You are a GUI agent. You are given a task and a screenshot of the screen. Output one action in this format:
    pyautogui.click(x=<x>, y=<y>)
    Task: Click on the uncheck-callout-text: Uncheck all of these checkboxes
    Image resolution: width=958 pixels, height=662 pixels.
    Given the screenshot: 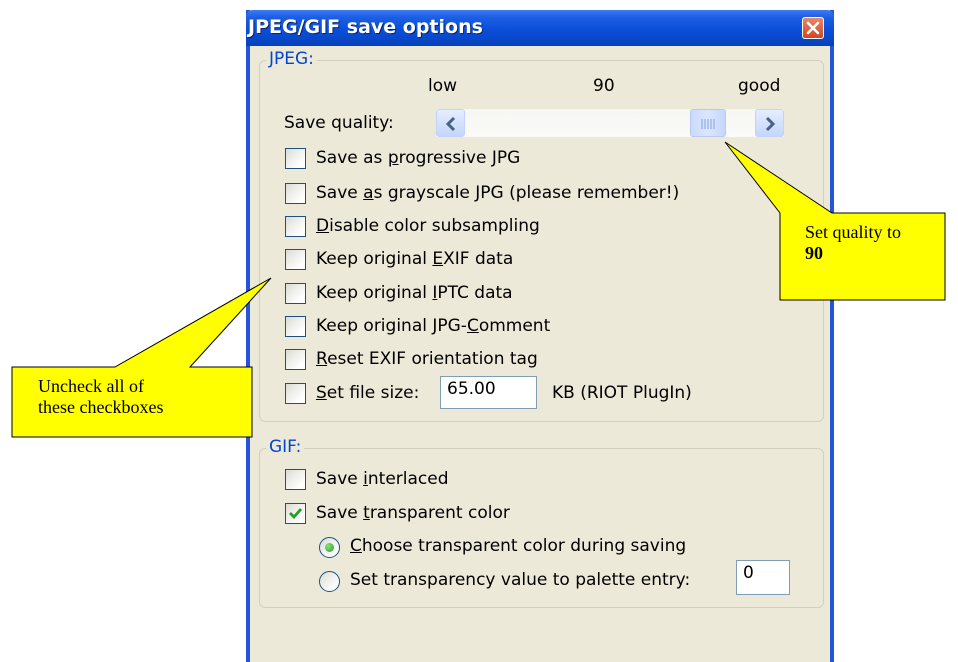 What is the action you would take?
    pyautogui.click(x=100, y=397)
    